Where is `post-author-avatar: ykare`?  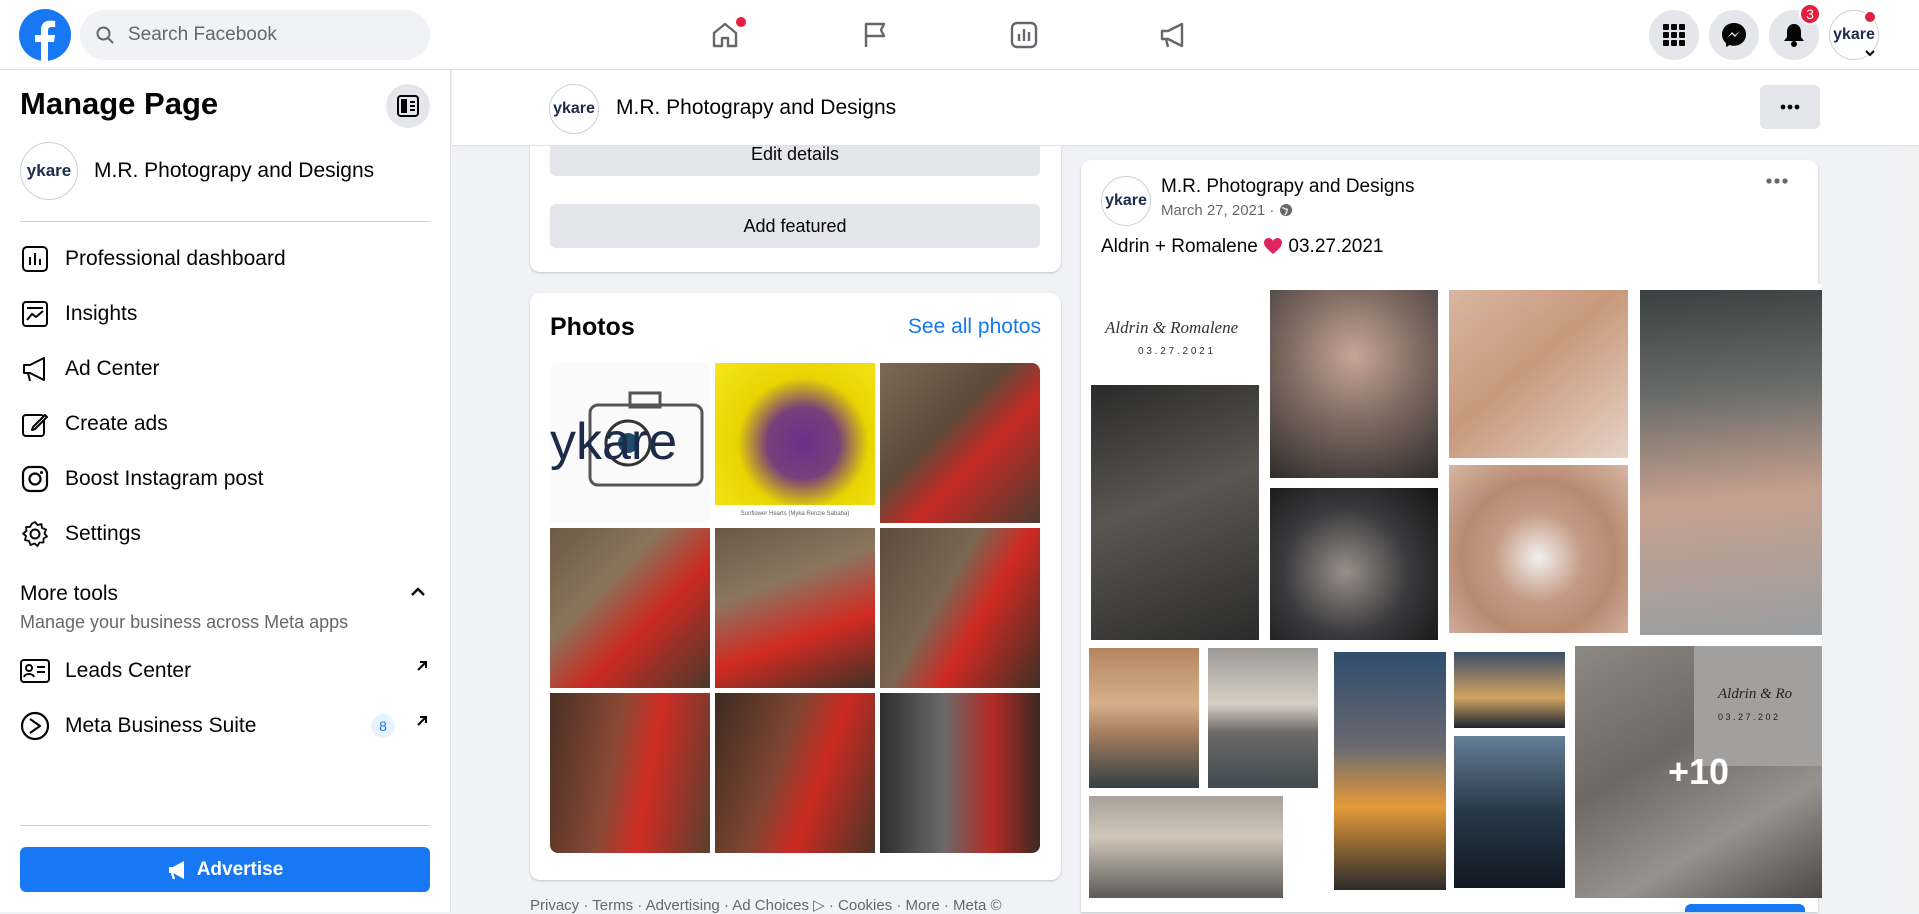
post-author-avatar: ykare is located at coordinates (1126, 201).